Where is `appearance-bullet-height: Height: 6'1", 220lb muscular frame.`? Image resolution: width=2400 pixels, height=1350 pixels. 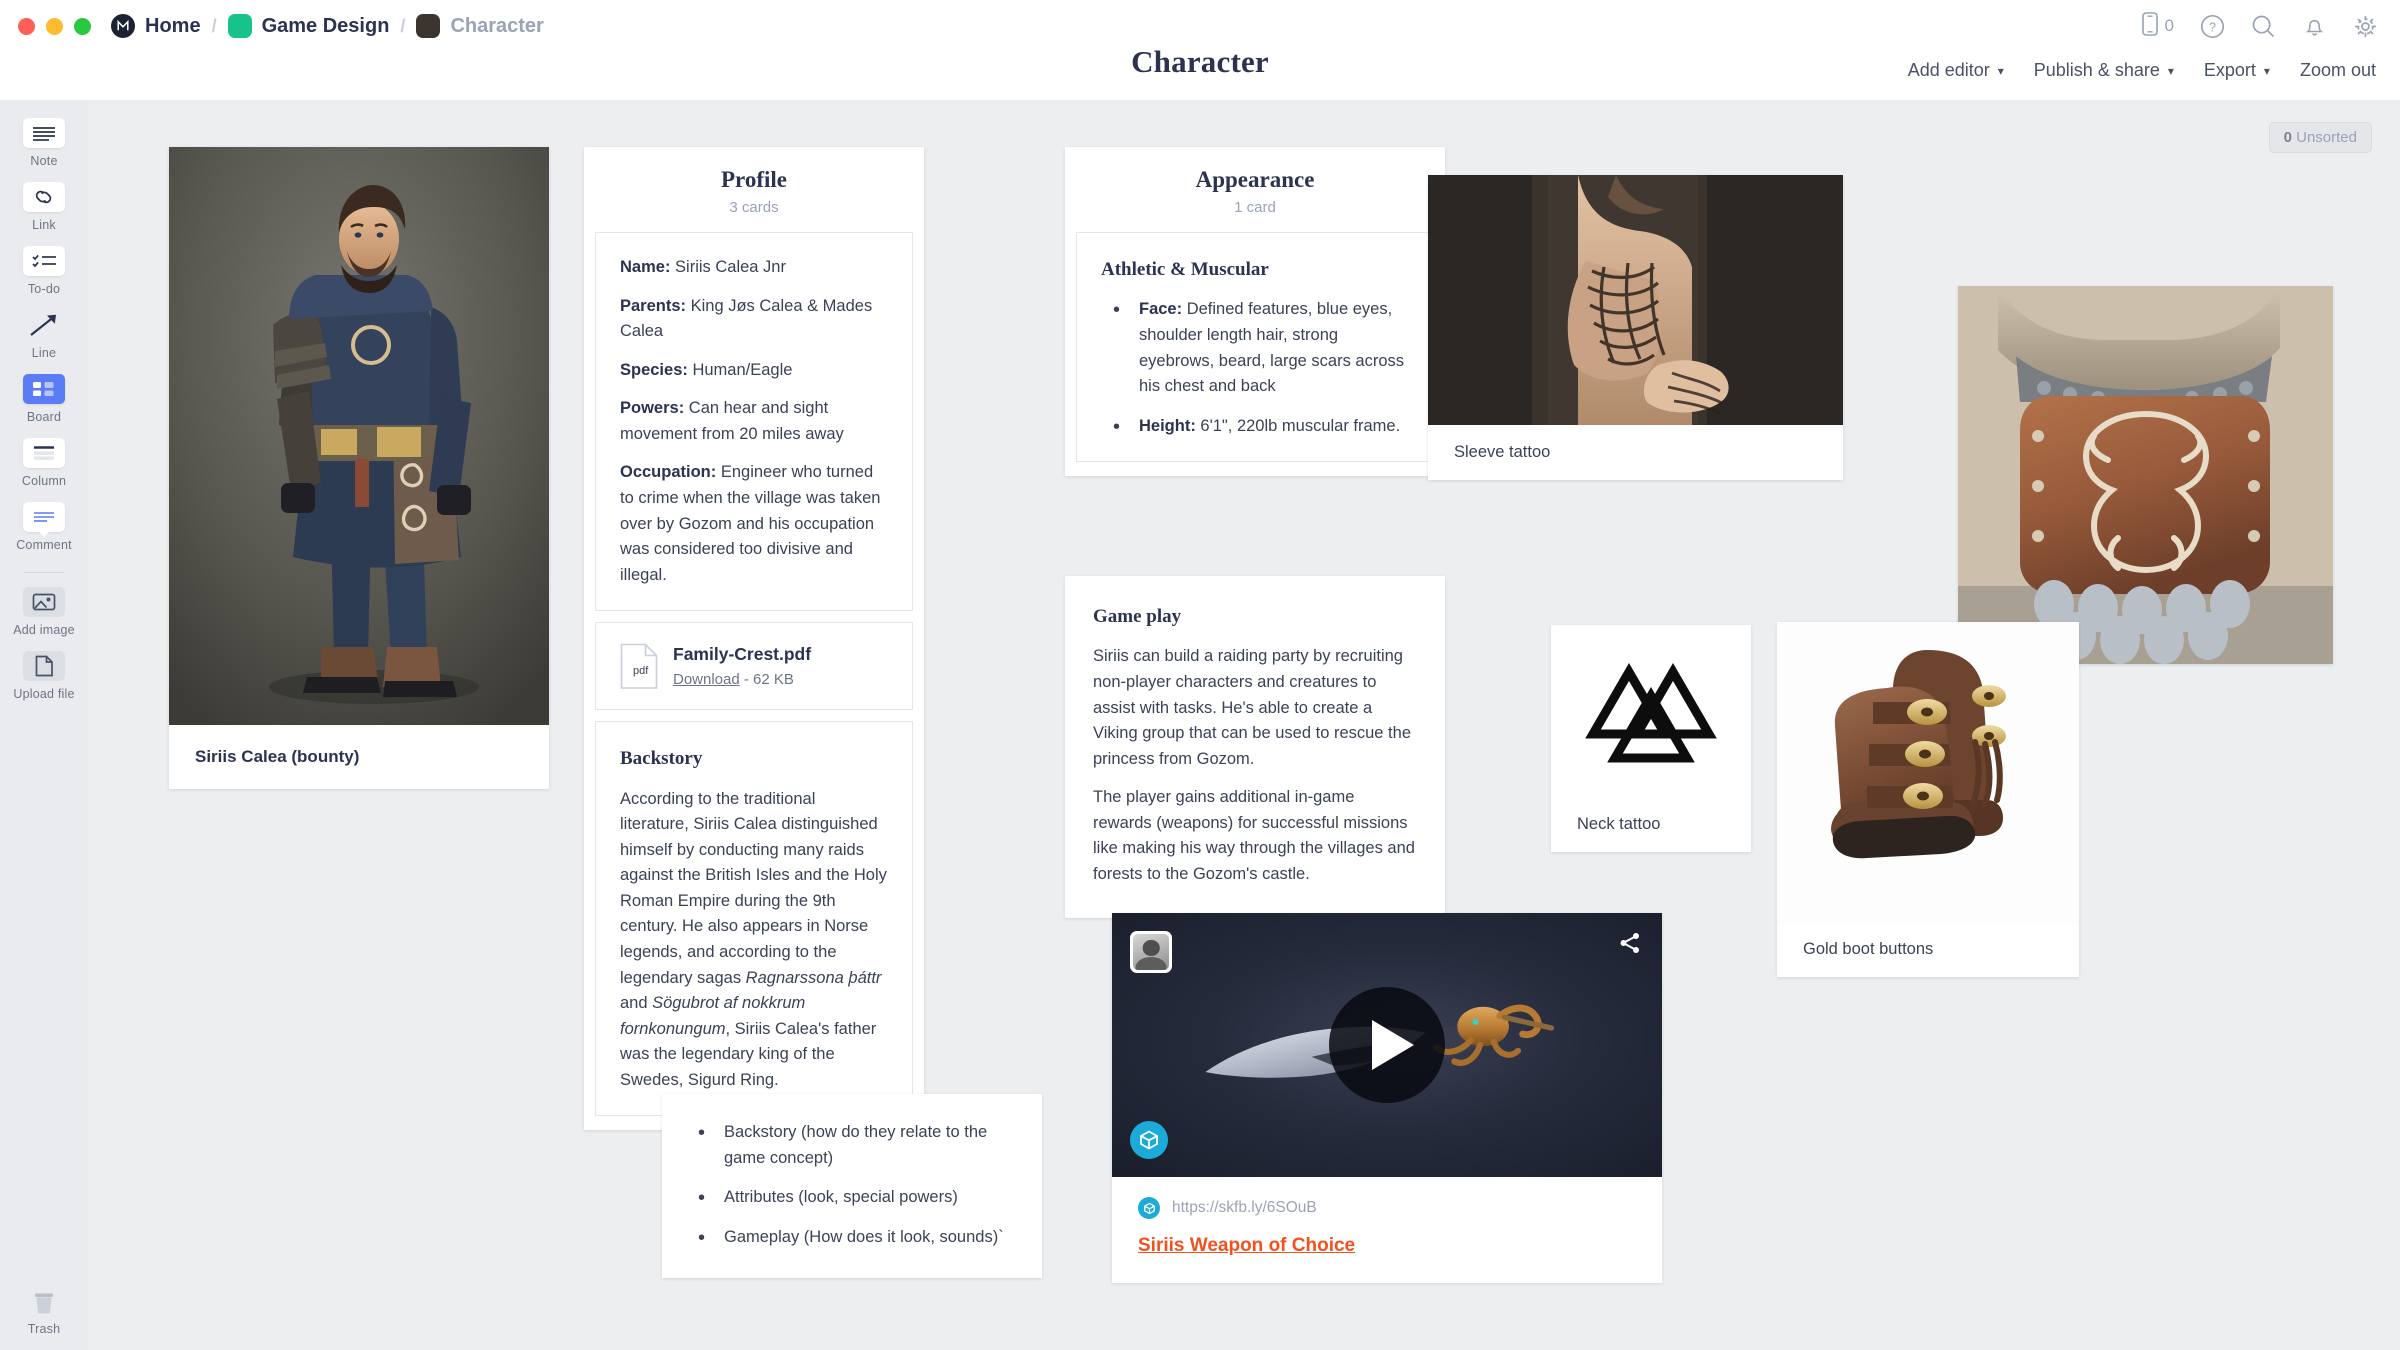
appearance-bullet-height: Height: 6'1", 220lb muscular frame. is located at coordinates (1255, 427).